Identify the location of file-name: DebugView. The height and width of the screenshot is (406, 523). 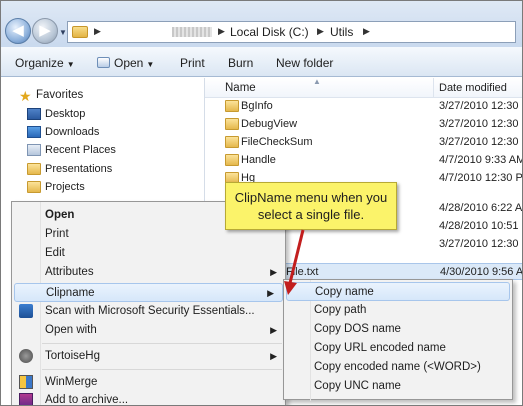
(269, 124).